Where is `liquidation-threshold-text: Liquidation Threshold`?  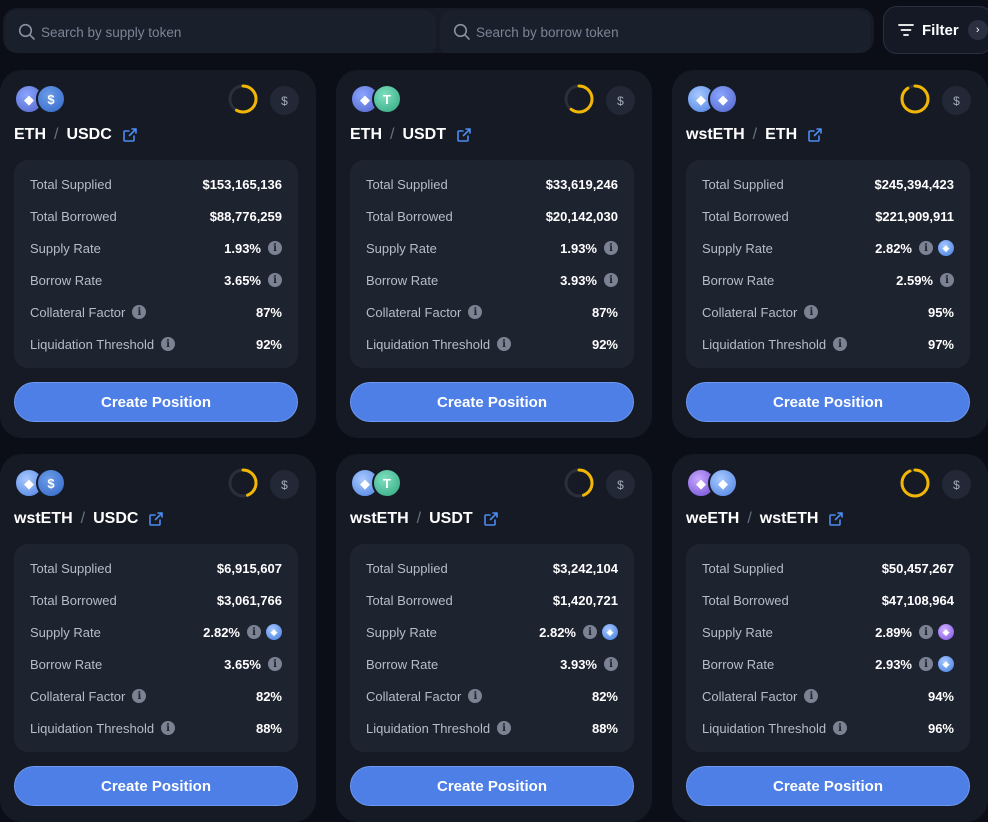
liquidation-threshold-text: Liquidation Threshold is located at coordinates (428, 344).